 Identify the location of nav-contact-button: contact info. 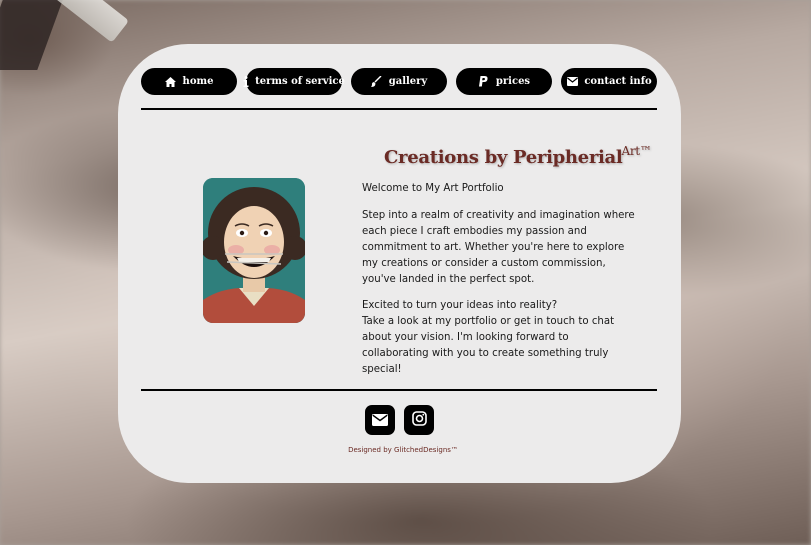
(609, 81).